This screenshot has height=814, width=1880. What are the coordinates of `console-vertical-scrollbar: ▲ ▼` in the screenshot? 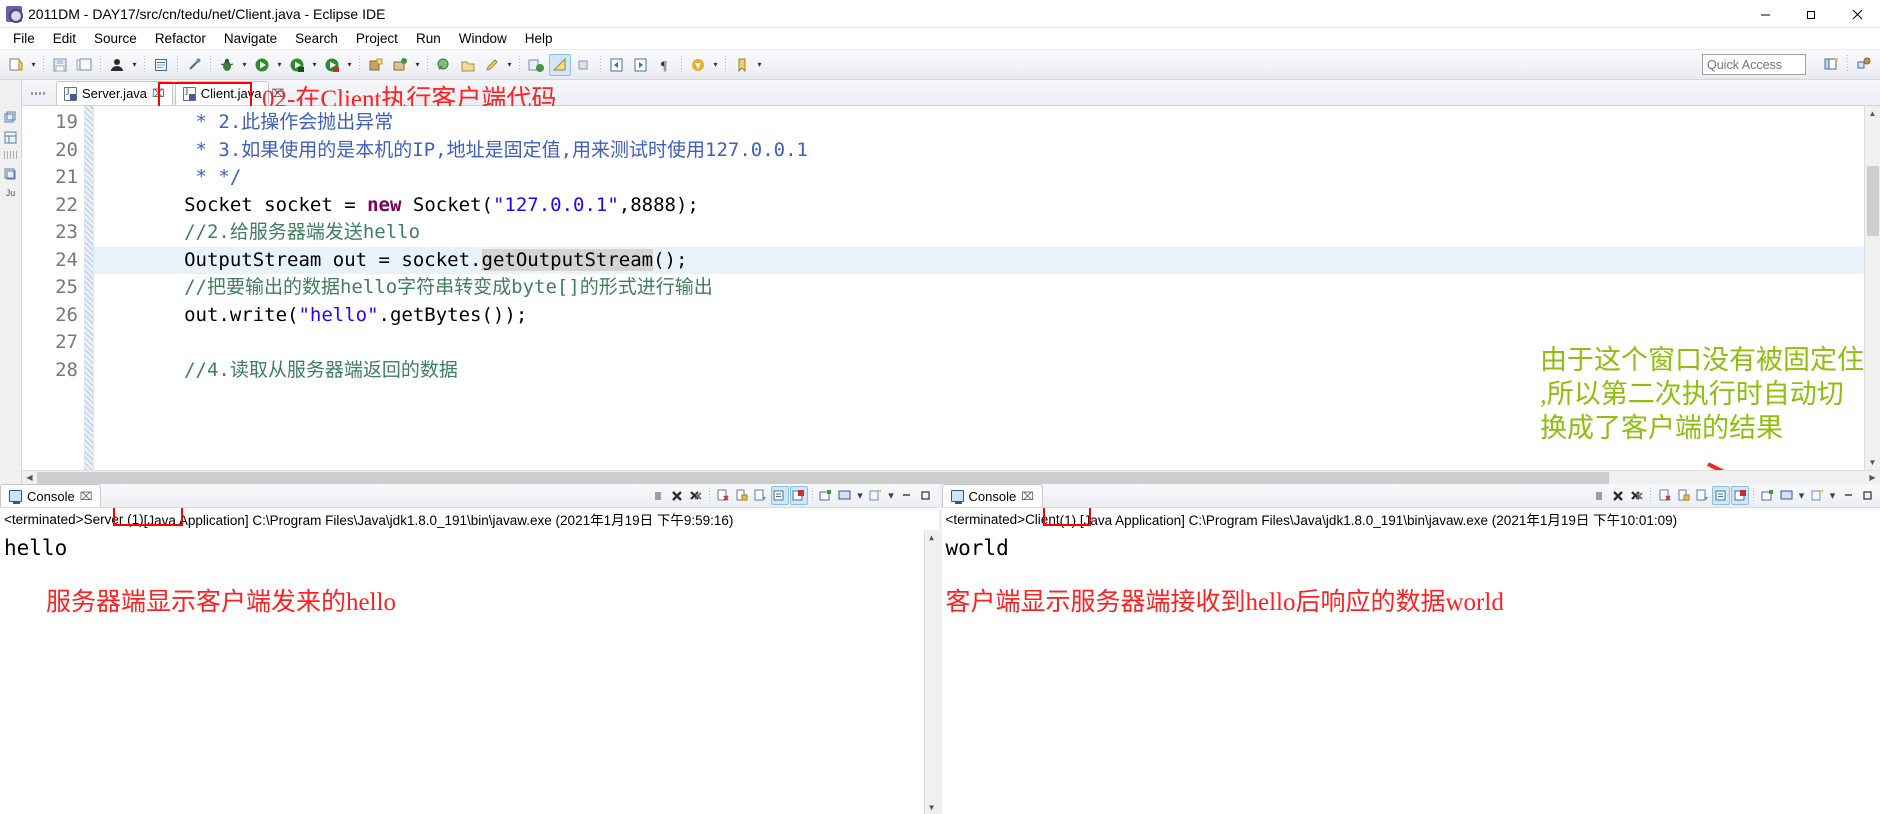 It's located at (931, 672).